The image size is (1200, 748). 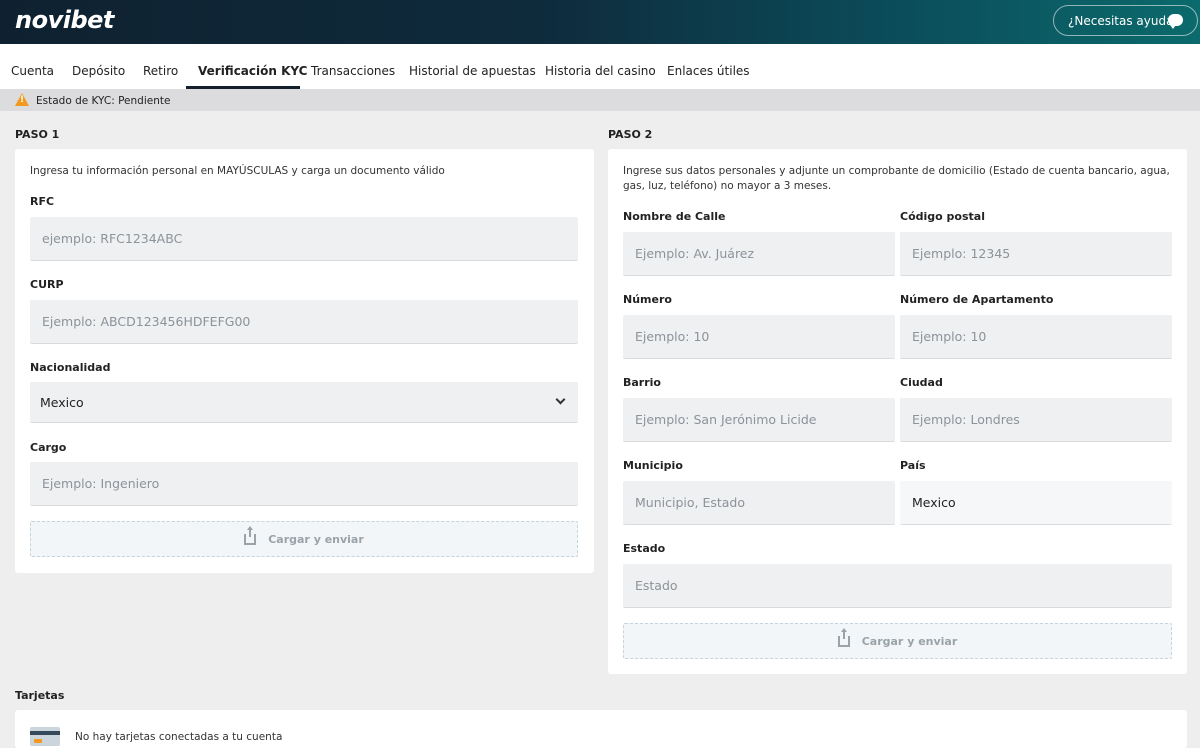 I want to click on step1-upload-button: Cargar y enviar, so click(x=304, y=539).